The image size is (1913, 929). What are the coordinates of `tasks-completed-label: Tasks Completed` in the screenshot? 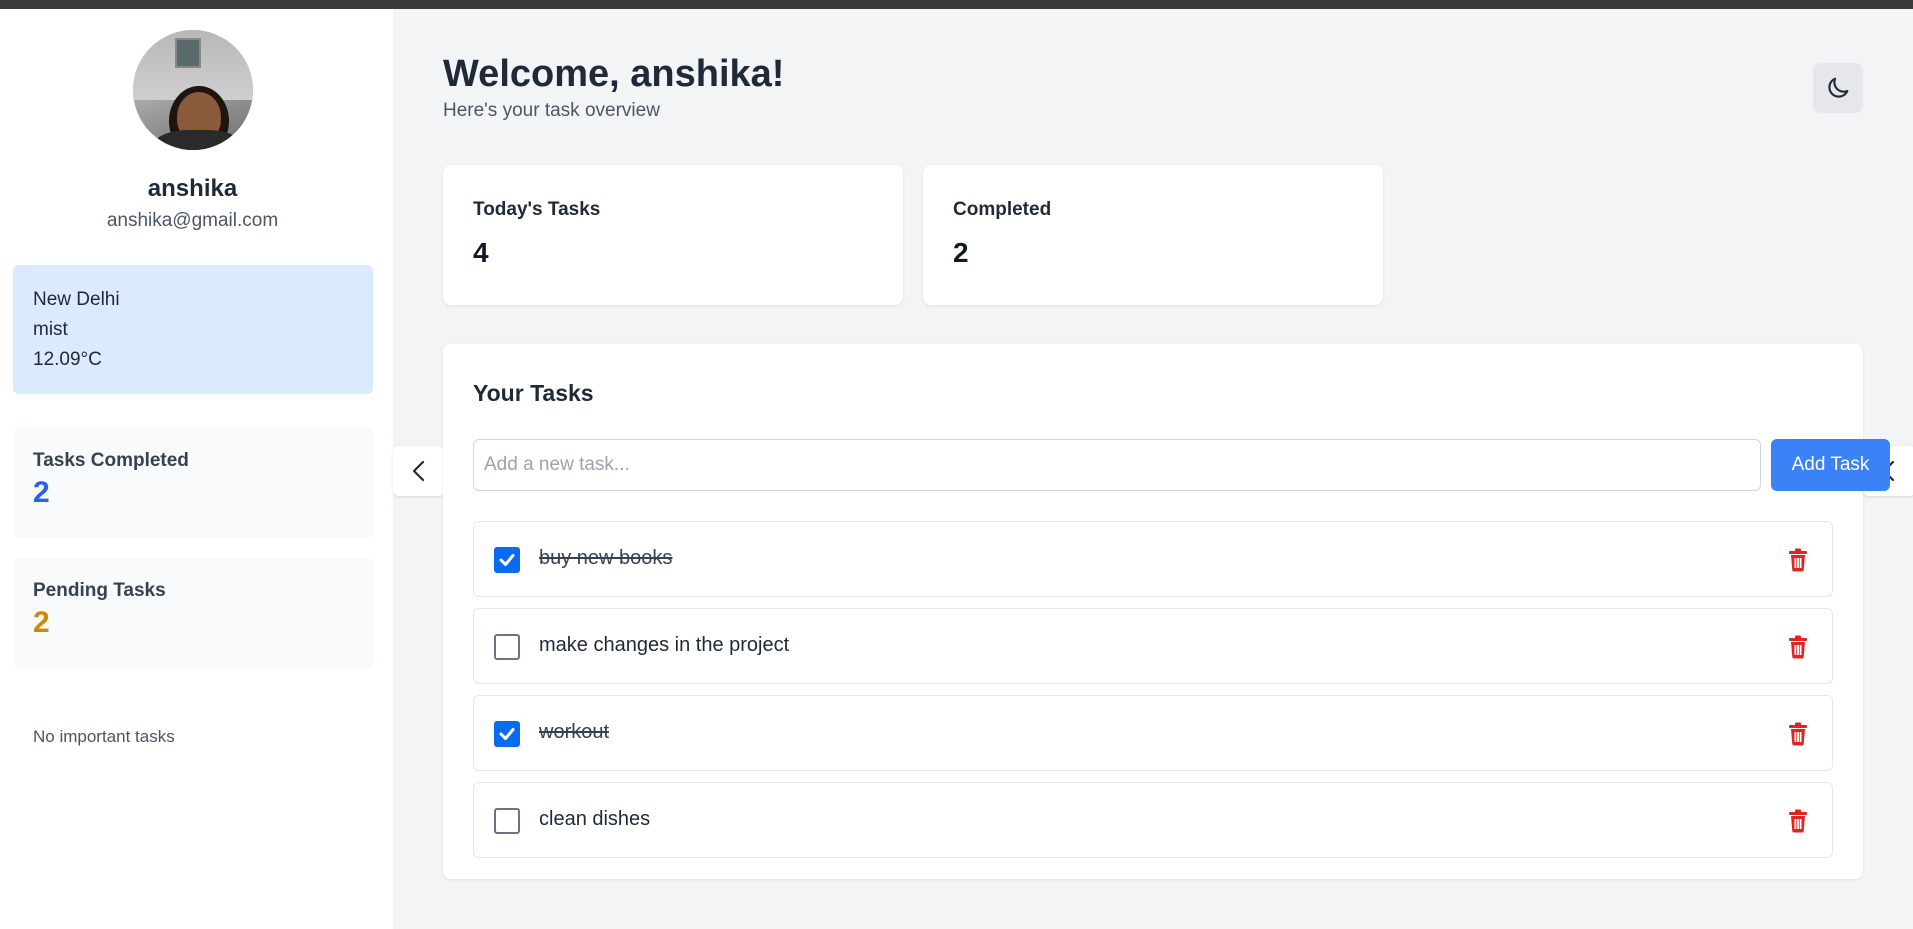 It's located at (111, 460).